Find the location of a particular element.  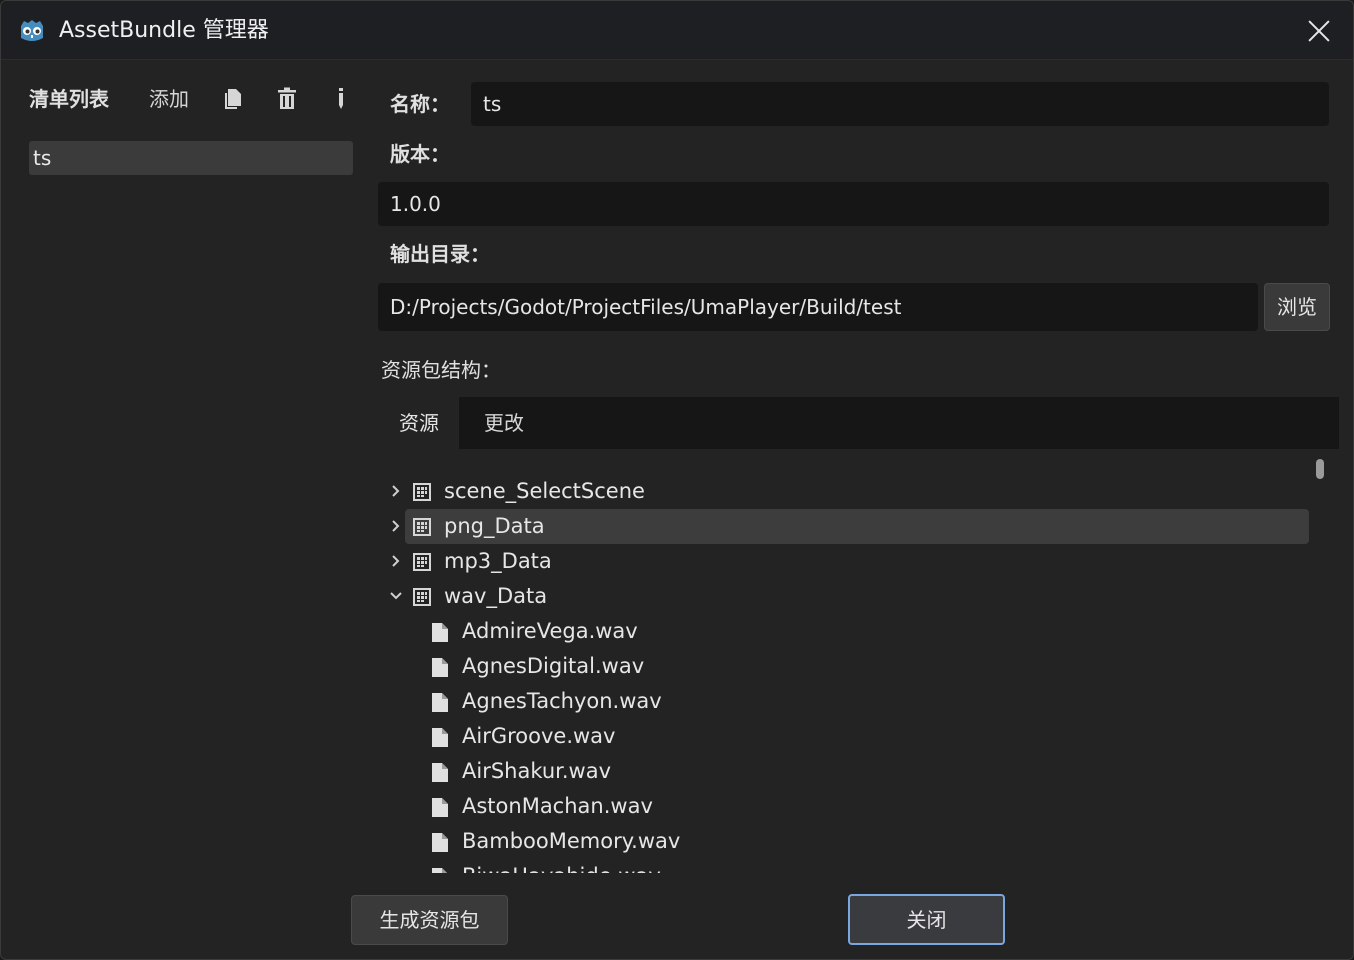

tree-group-label: png_Data is located at coordinates (494, 526).